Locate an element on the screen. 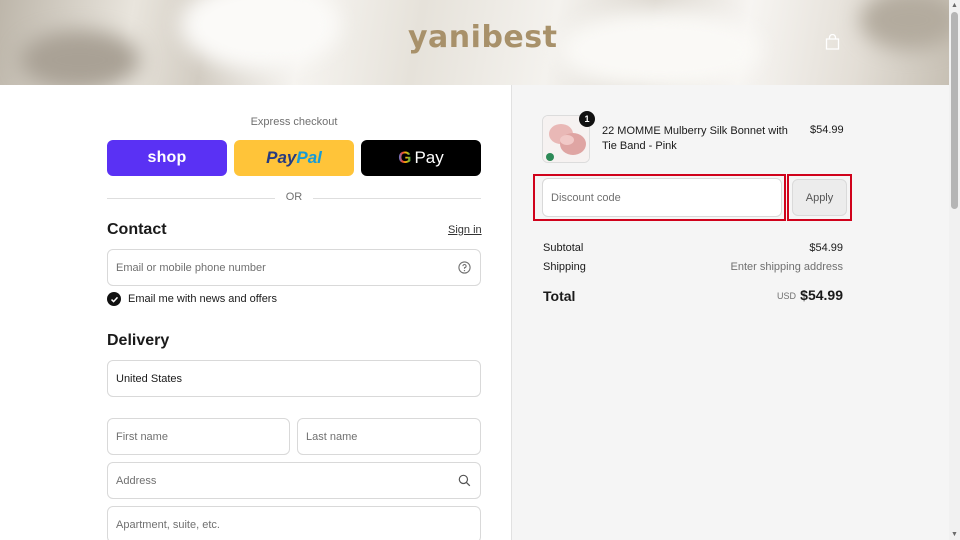 The image size is (960, 540). address-input is located at coordinates (298, 480).